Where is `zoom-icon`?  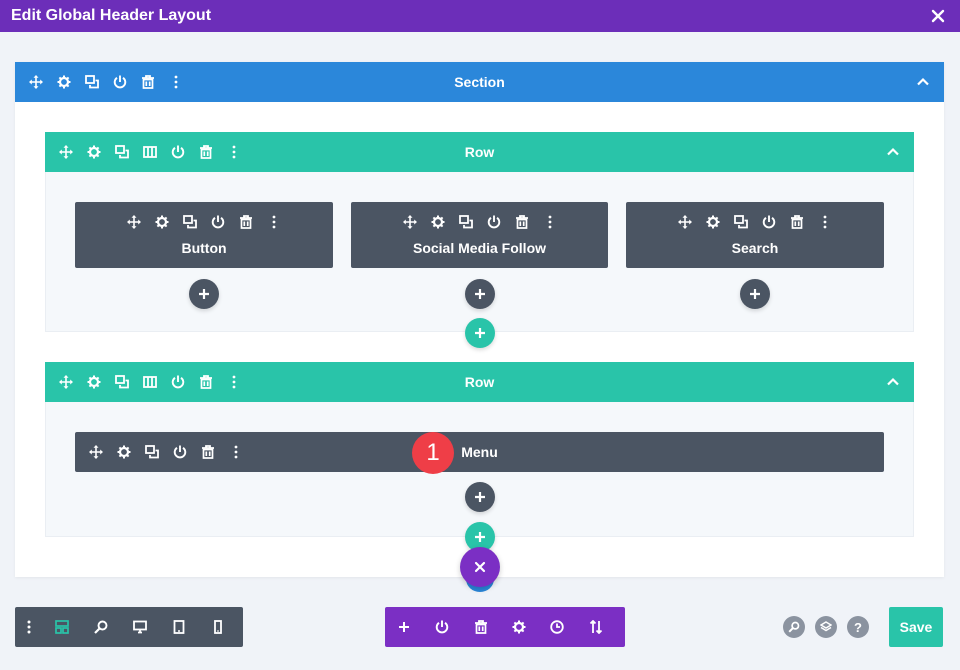 zoom-icon is located at coordinates (100, 627).